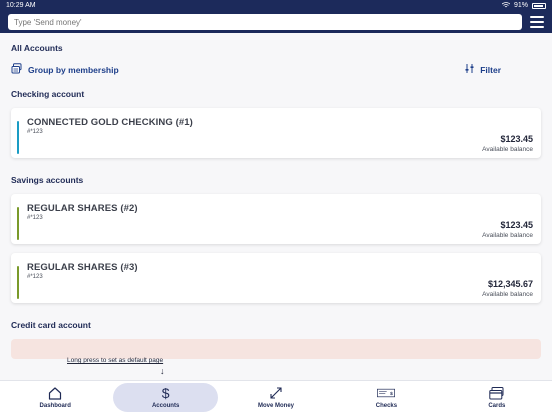 This screenshot has width=552, height=414. Describe the element at coordinates (497, 393) in the screenshot. I see `card-icon` at that location.